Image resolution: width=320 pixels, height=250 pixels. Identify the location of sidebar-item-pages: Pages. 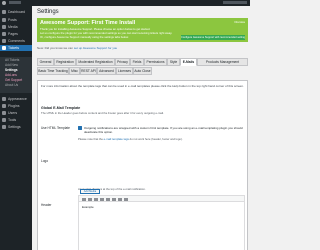
(16, 34).